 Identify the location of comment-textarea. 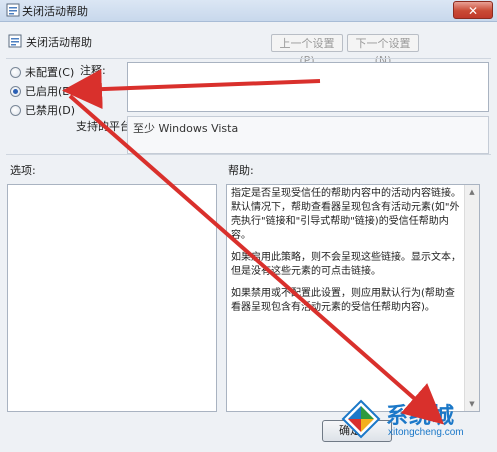
(308, 87).